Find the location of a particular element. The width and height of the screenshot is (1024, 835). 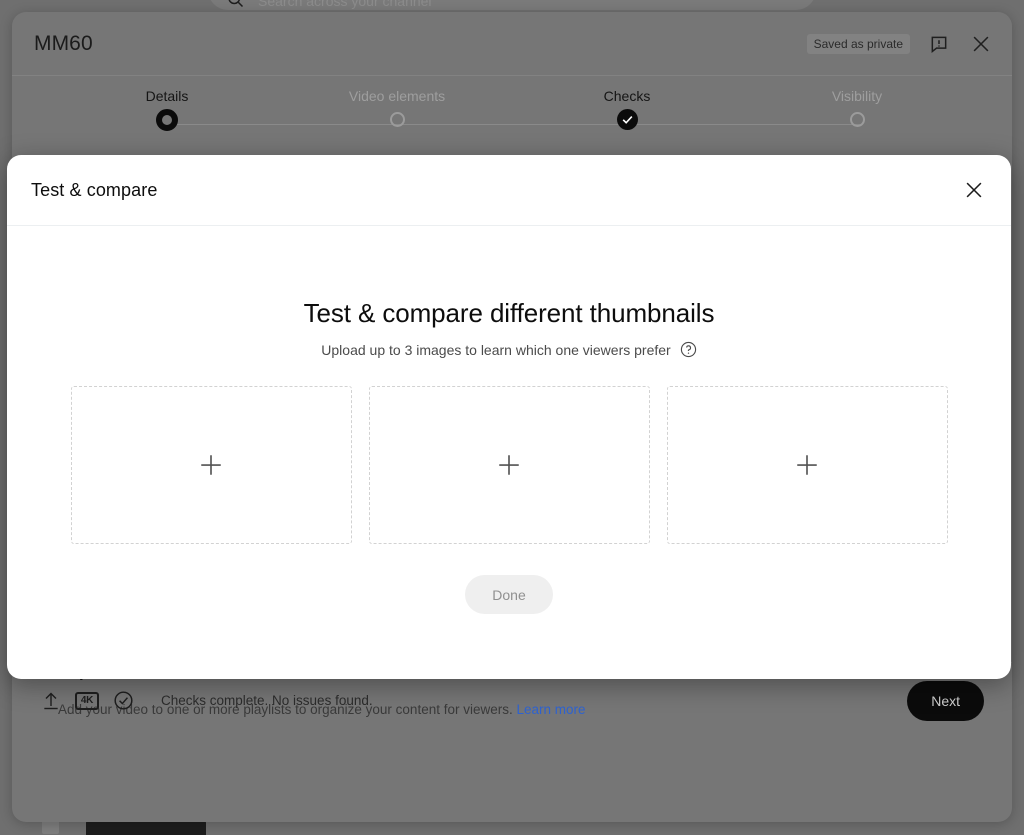

stepper-dot-visibility is located at coordinates (857, 119).